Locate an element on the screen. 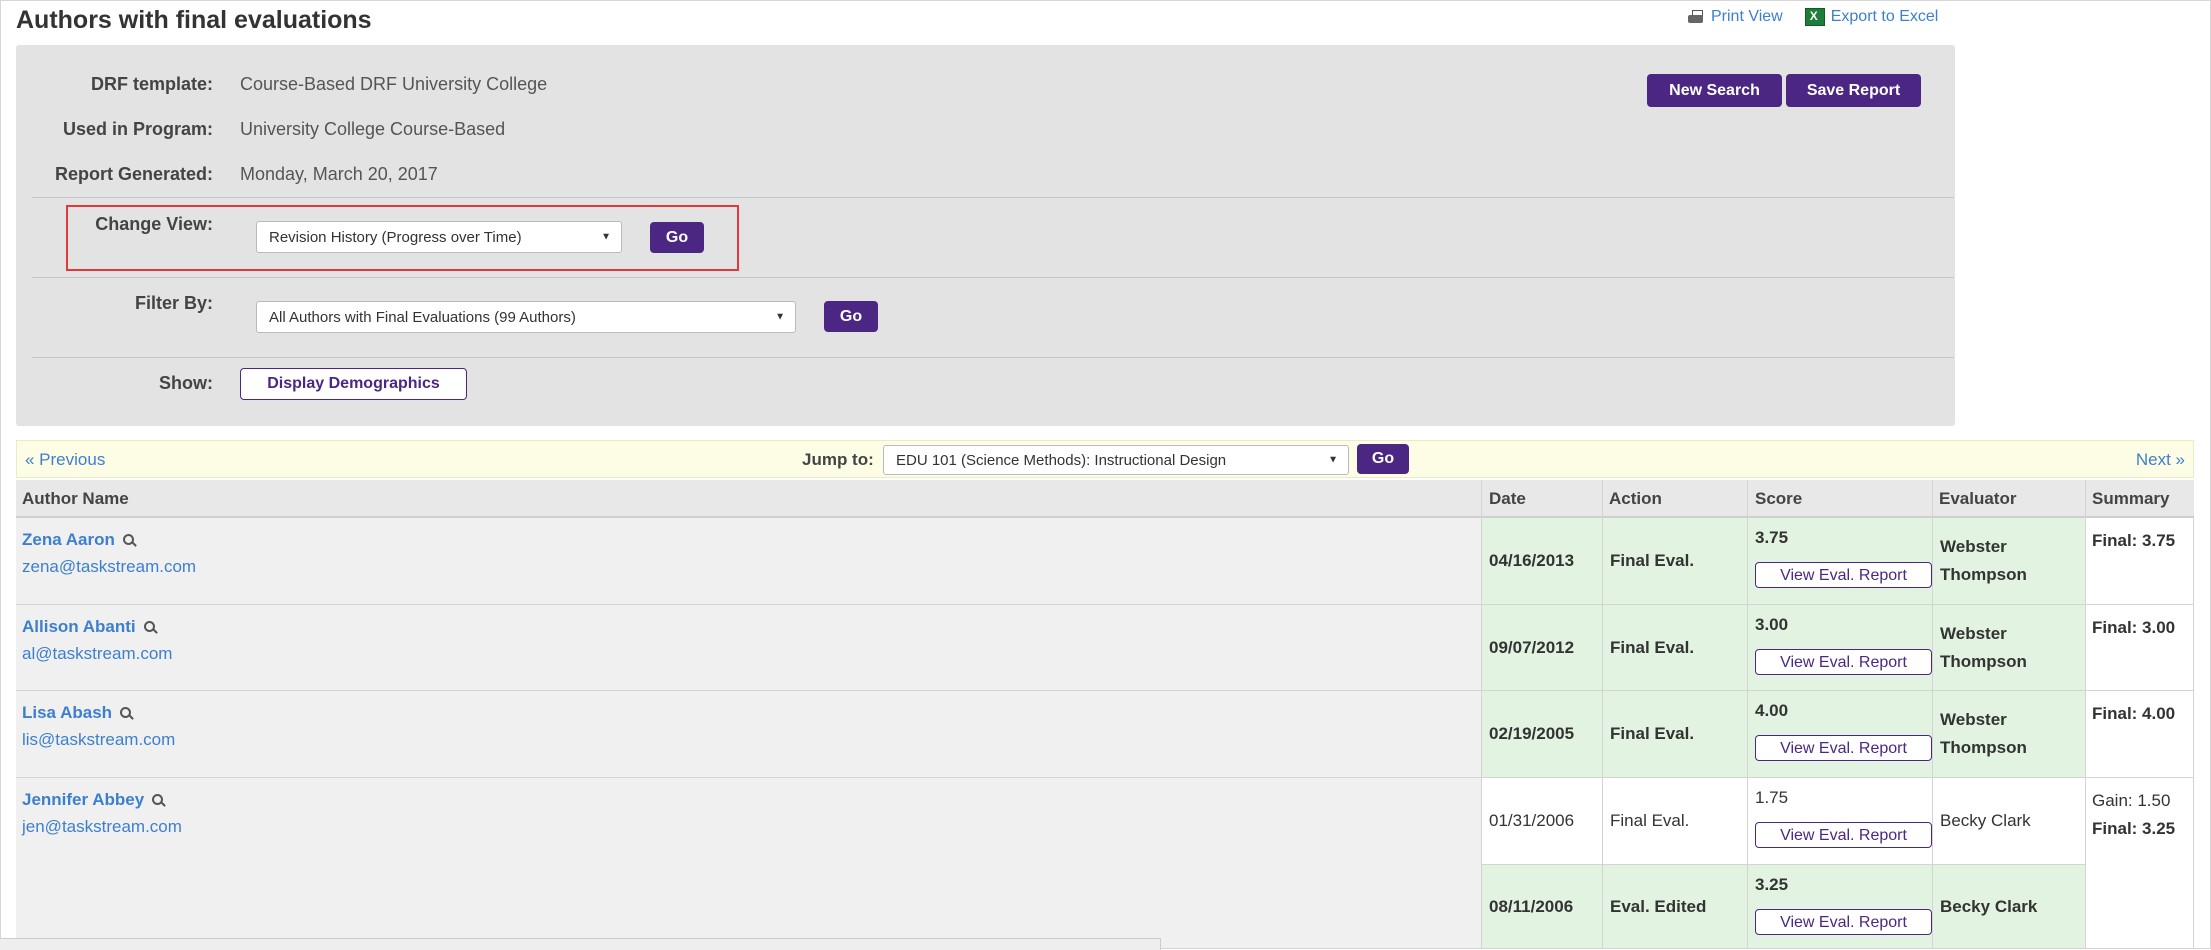 The height and width of the screenshot is (950, 2211). next-link: Next » is located at coordinates (2160, 460).